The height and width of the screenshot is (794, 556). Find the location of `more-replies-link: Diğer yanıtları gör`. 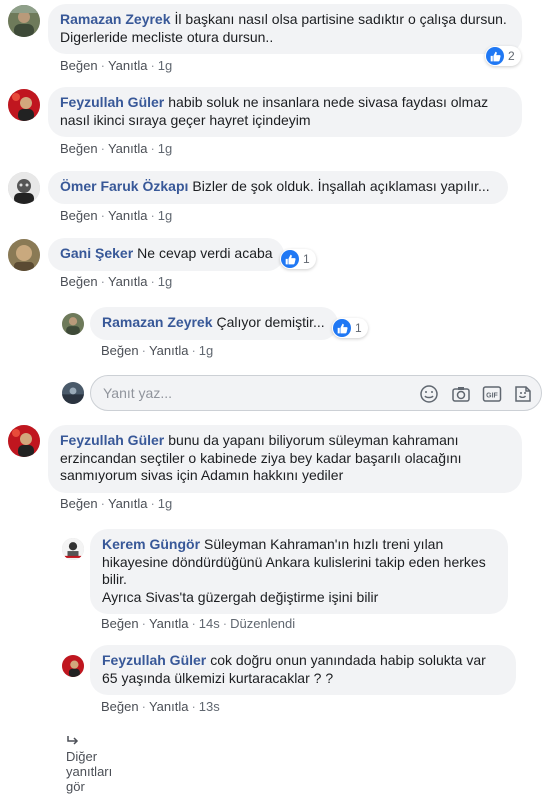

more-replies-link: Diğer yanıtları gör is located at coordinates (89, 764).